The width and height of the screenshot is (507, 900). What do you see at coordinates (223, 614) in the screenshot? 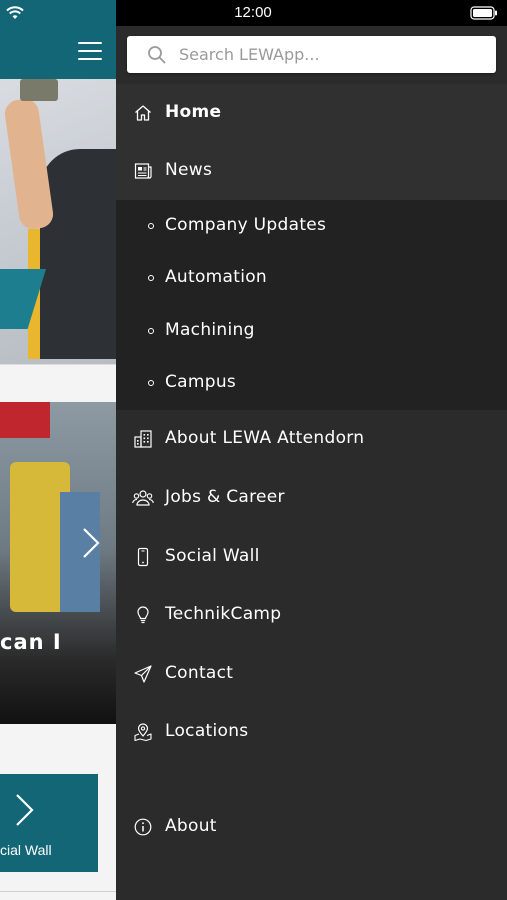
I see `menu-label-technikcamp: TechnikCamp` at bounding box center [223, 614].